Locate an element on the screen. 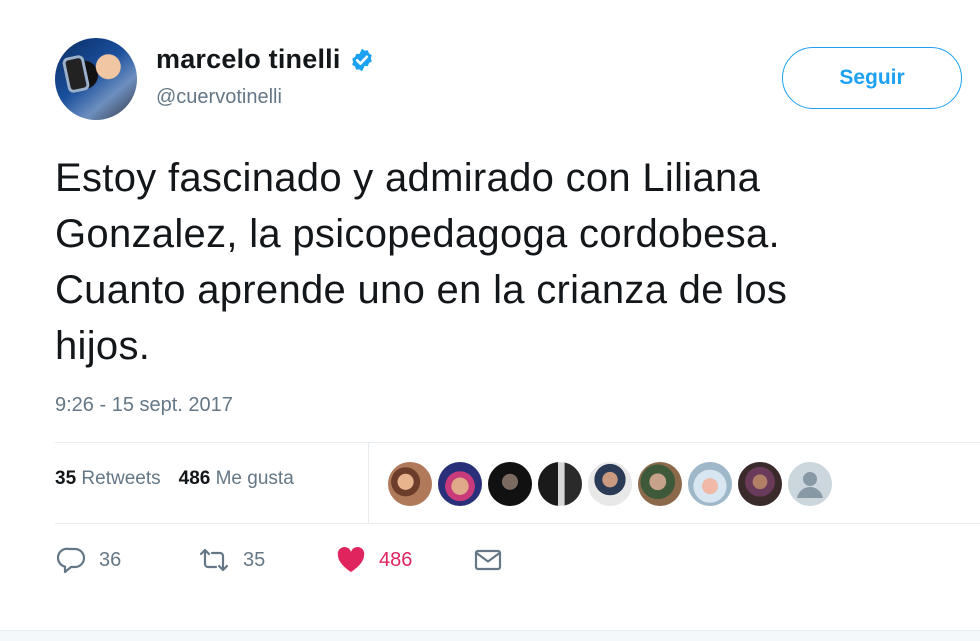  avatar is located at coordinates (96, 79).